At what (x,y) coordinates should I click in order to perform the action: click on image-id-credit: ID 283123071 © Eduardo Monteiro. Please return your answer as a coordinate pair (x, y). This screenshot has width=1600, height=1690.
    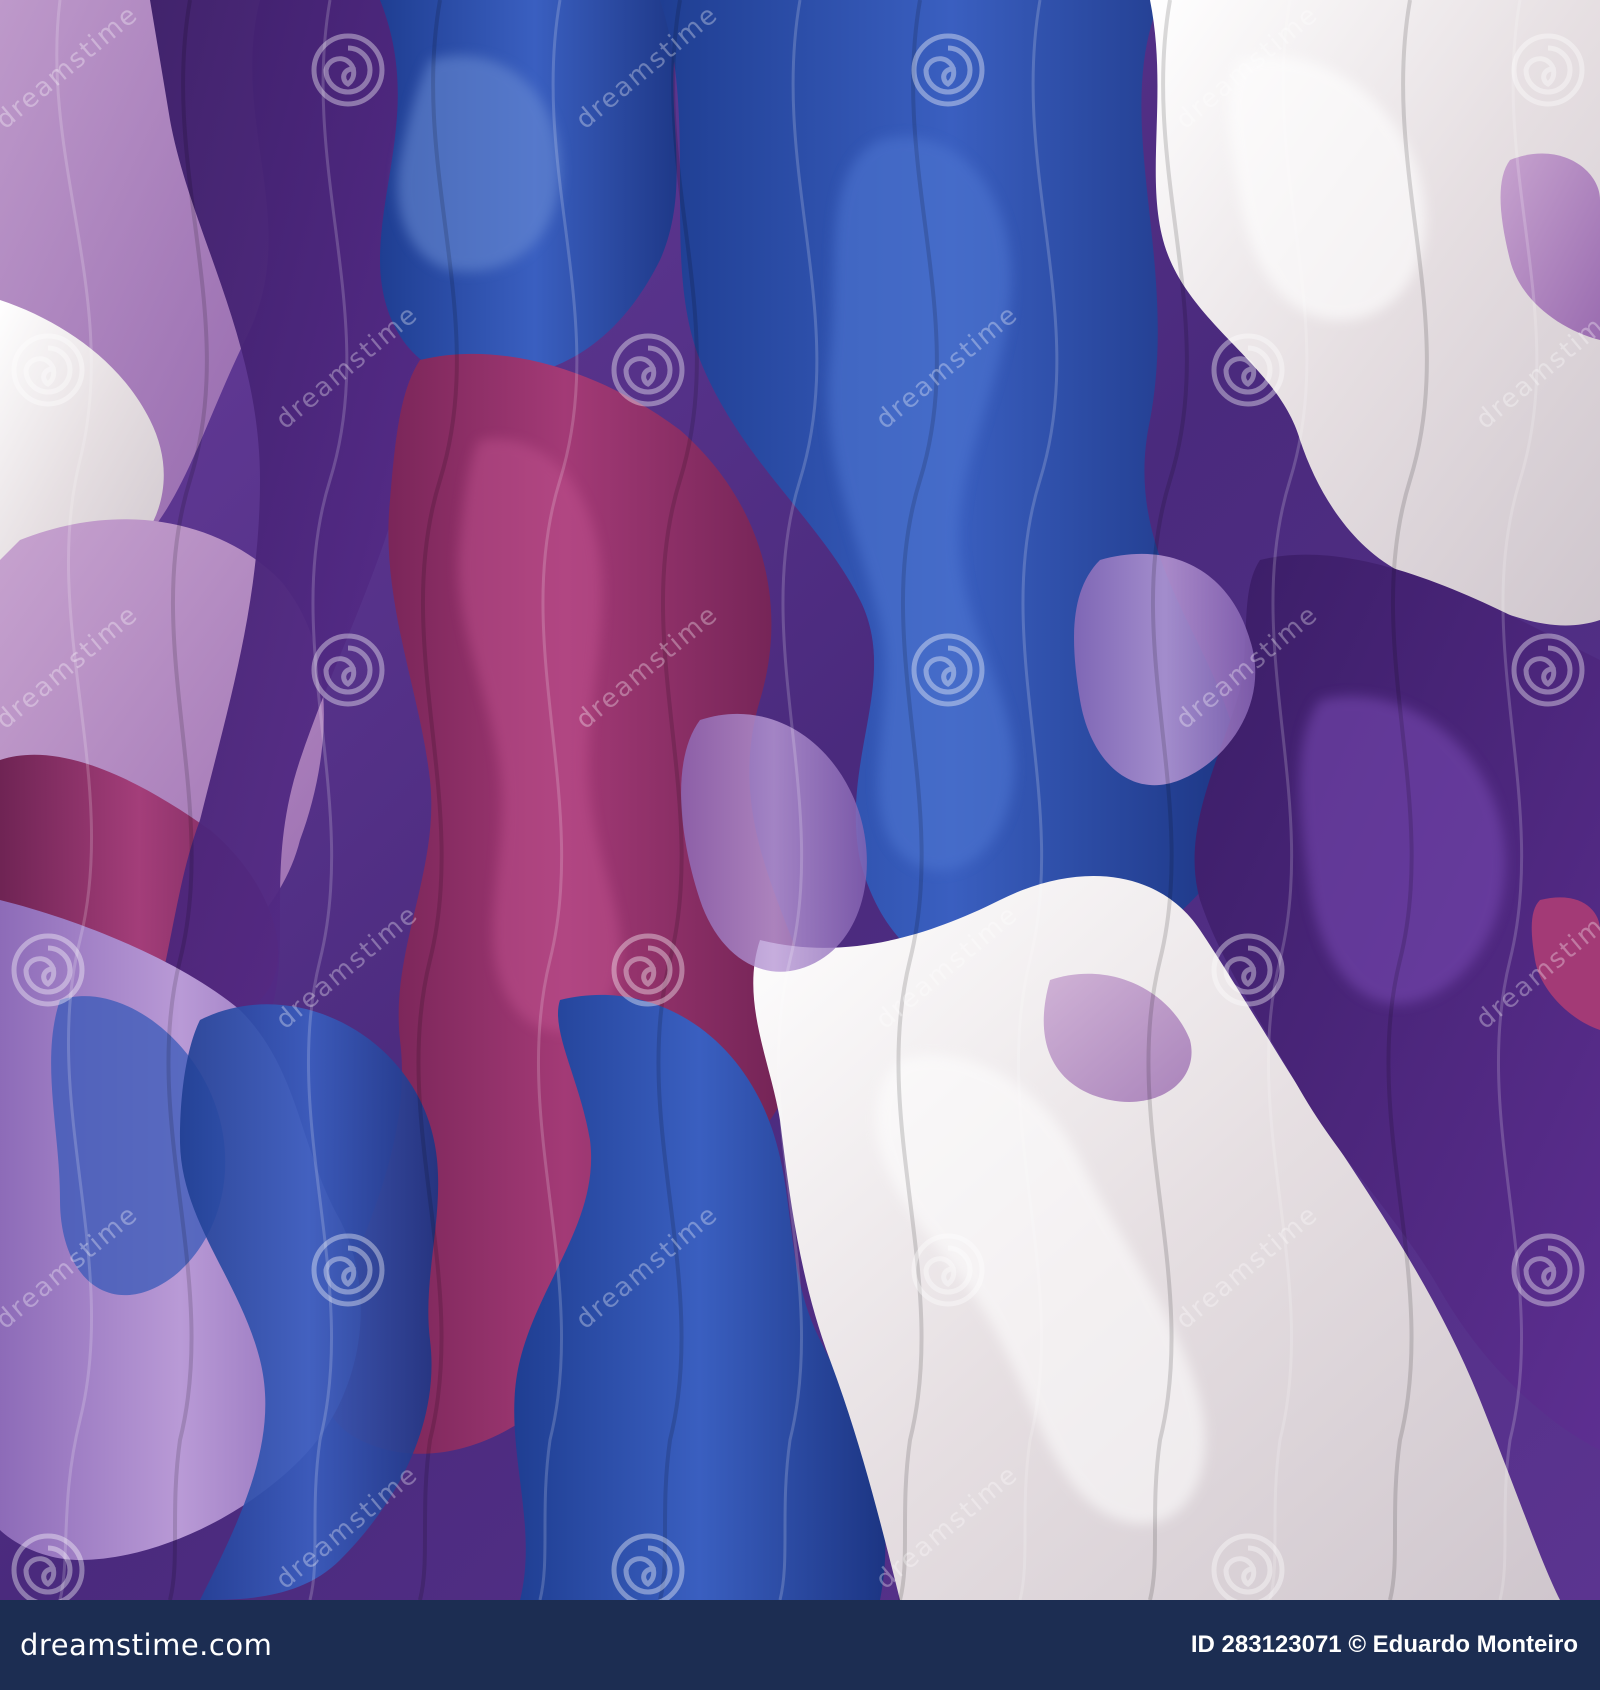
    Looking at the image, I should click on (1384, 1644).